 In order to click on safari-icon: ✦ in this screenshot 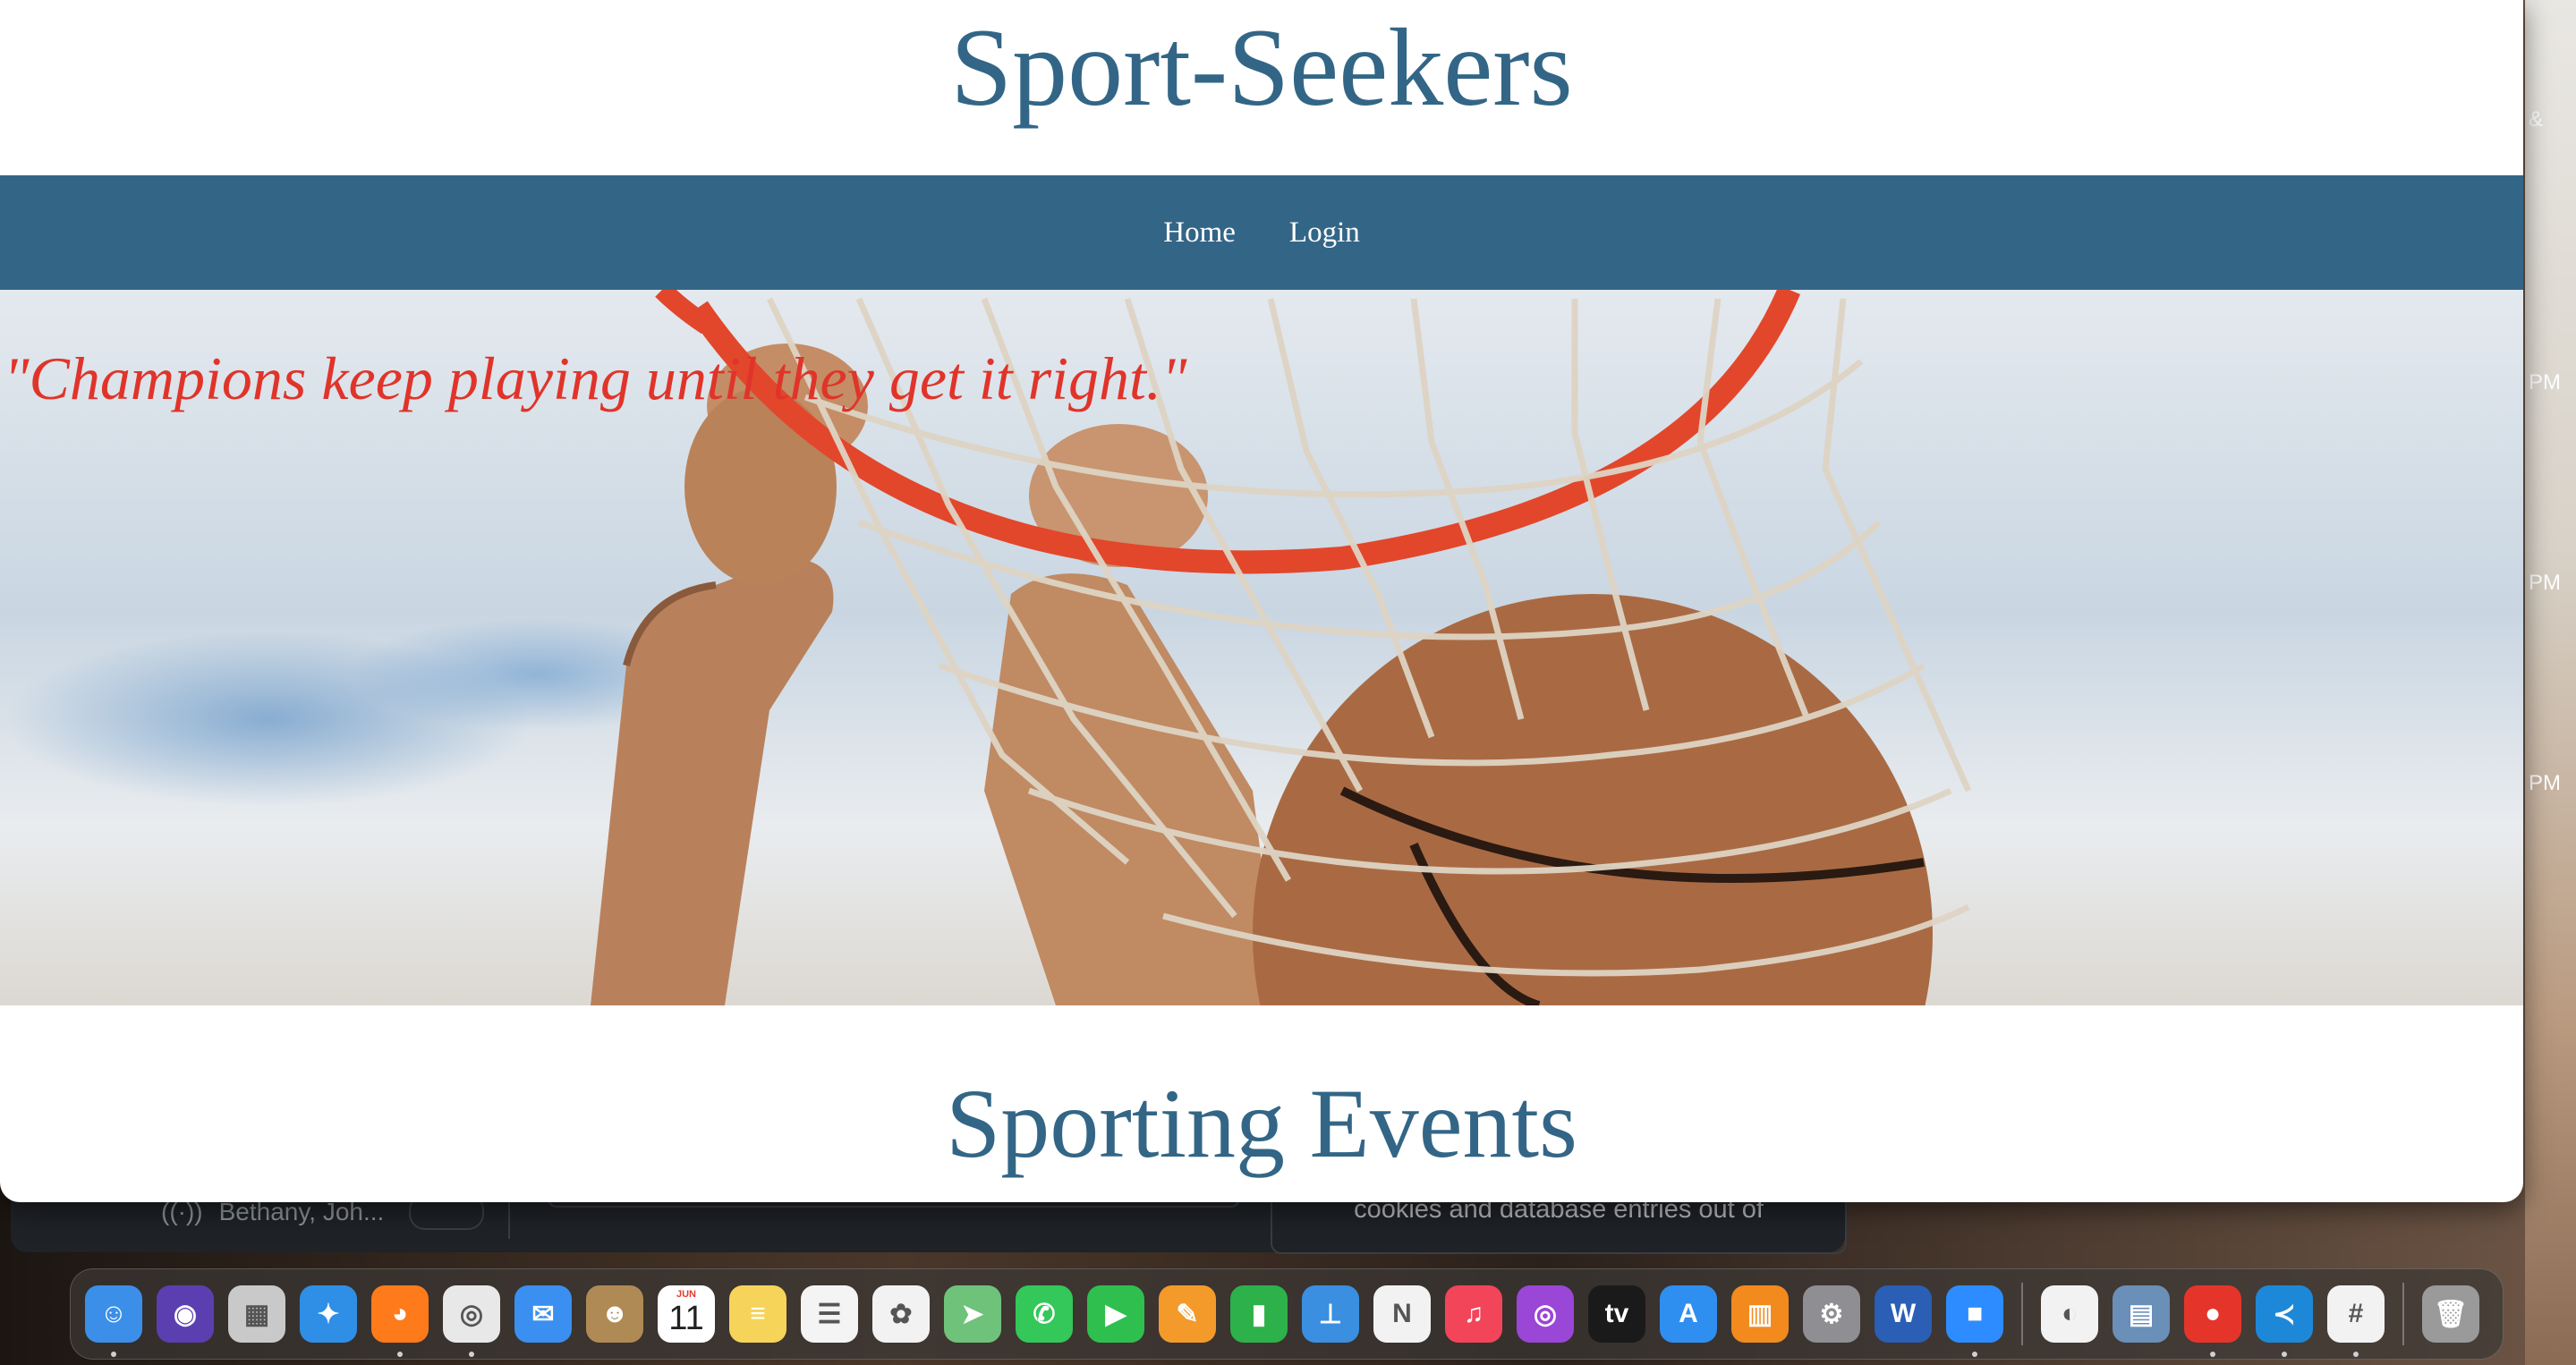, I will do `click(328, 1314)`.